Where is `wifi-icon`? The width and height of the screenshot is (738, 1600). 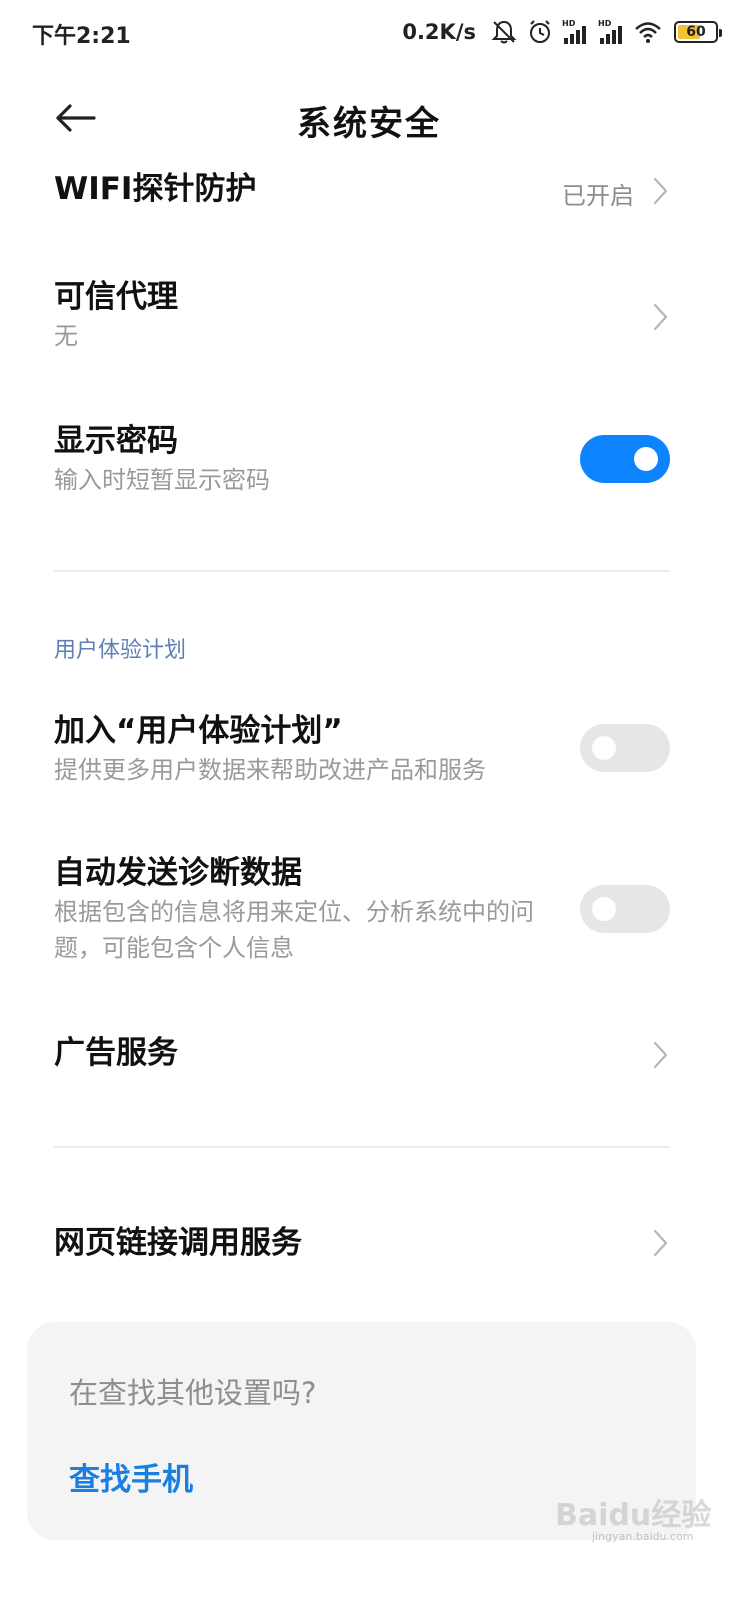
wifi-icon is located at coordinates (648, 32).